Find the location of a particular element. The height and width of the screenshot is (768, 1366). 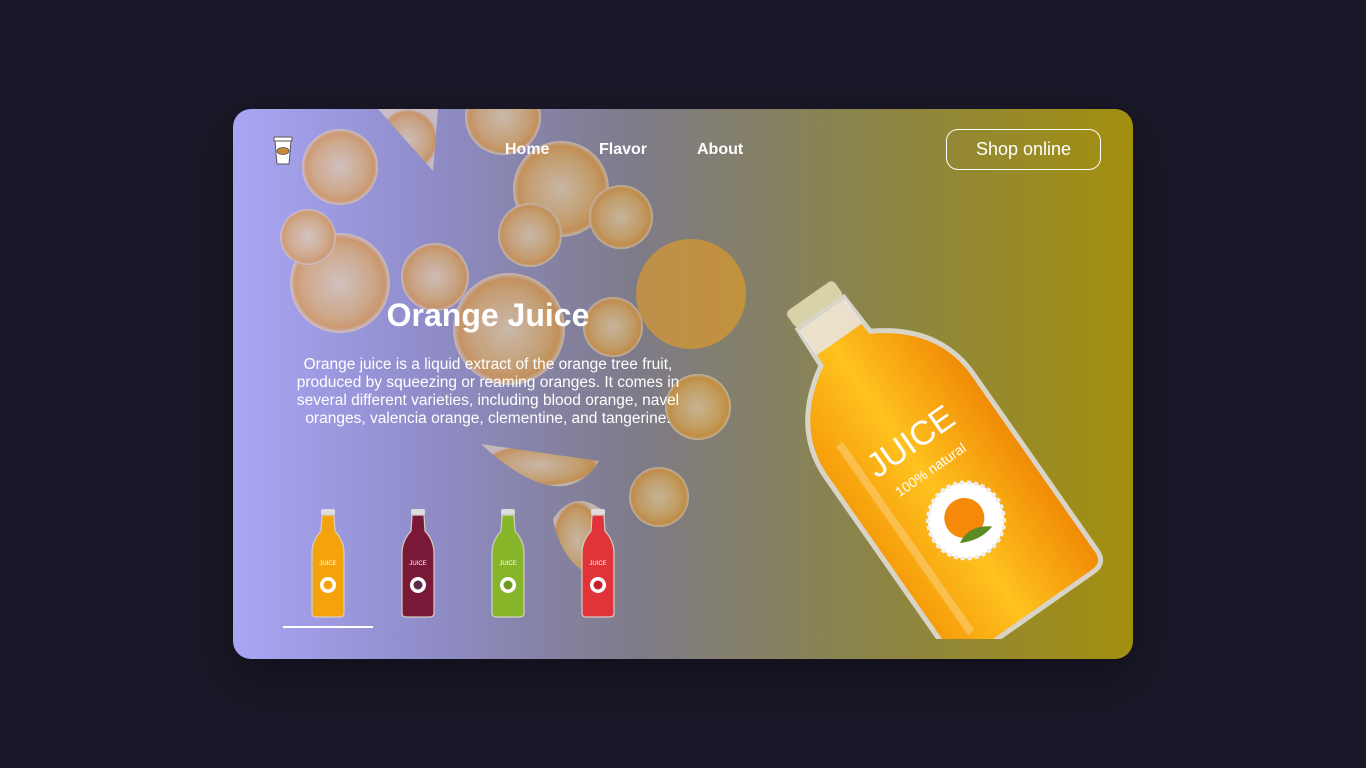

flavor-thumb-kiwi: JUICE is located at coordinates (508, 566).